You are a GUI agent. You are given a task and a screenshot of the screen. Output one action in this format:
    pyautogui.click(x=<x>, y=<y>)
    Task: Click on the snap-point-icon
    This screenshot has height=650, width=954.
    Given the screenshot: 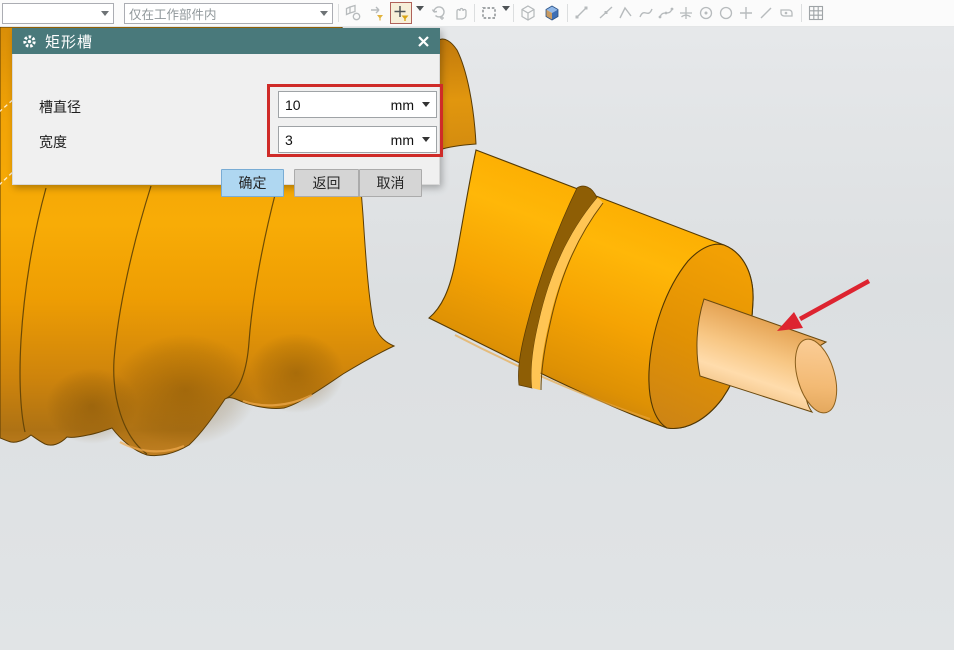 What is the action you would take?
    pyautogui.click(x=401, y=13)
    